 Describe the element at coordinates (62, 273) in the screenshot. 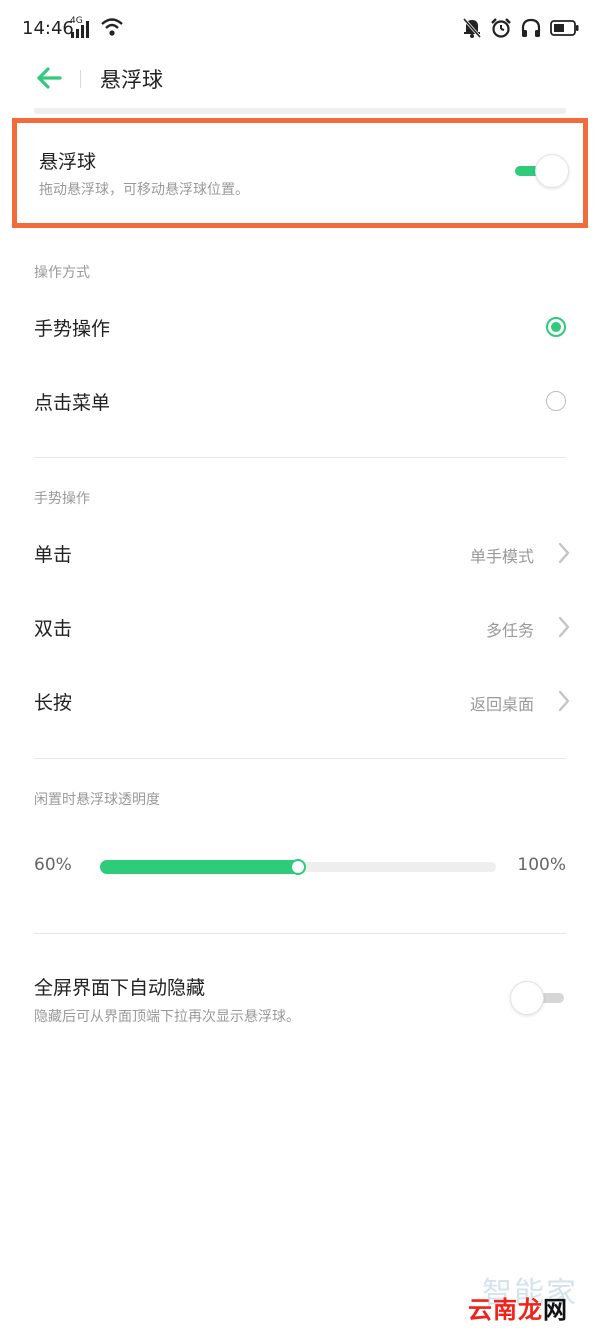

I see `operation-mode-header: 操作方式` at that location.